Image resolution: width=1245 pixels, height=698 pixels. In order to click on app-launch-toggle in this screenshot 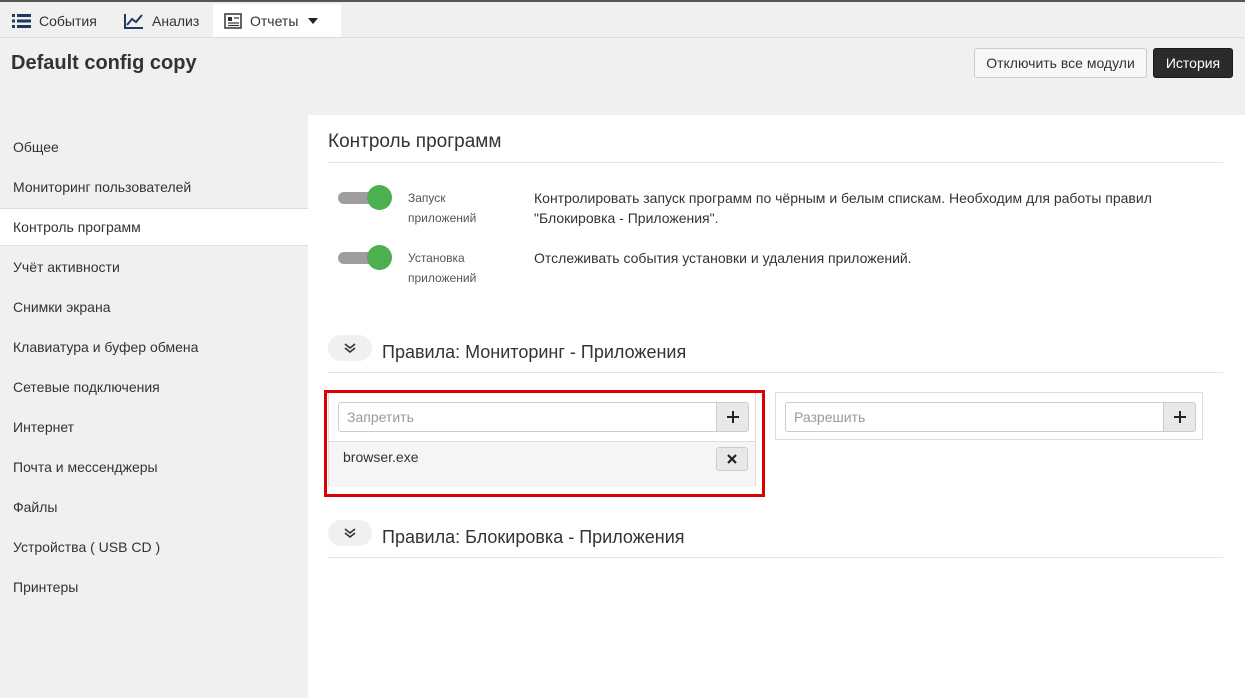, I will do `click(365, 198)`.